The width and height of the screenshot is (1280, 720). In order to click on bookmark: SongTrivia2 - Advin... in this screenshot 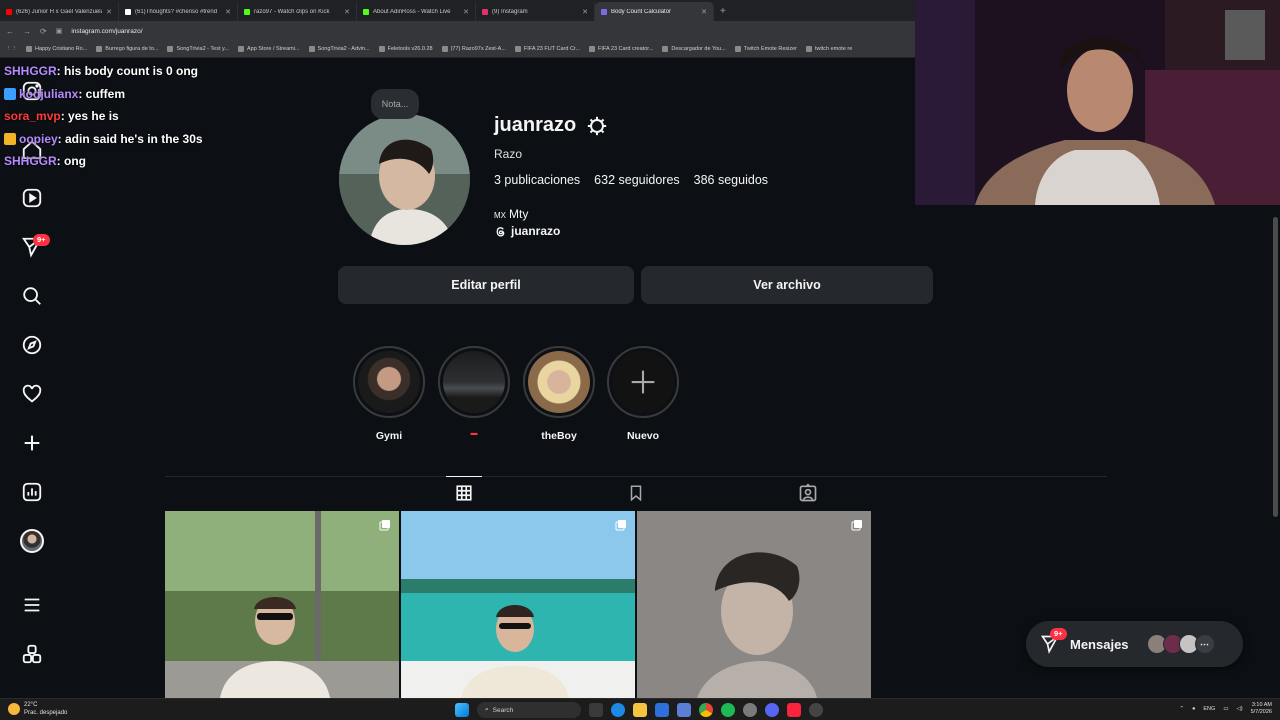, I will do `click(339, 49)`.